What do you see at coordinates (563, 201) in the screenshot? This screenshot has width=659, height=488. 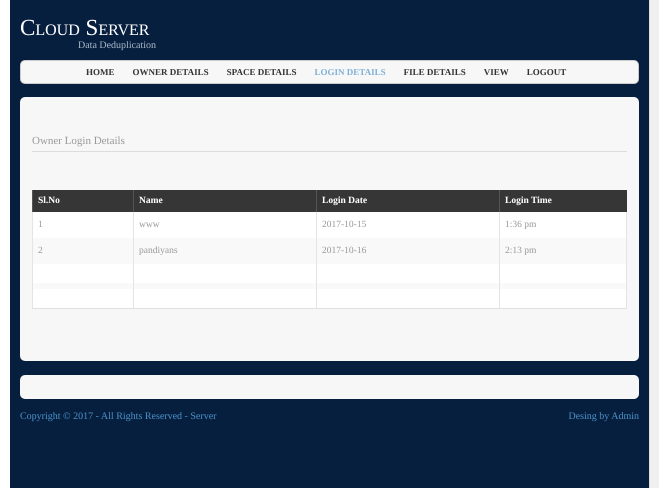 I see `column-header: Login Time` at bounding box center [563, 201].